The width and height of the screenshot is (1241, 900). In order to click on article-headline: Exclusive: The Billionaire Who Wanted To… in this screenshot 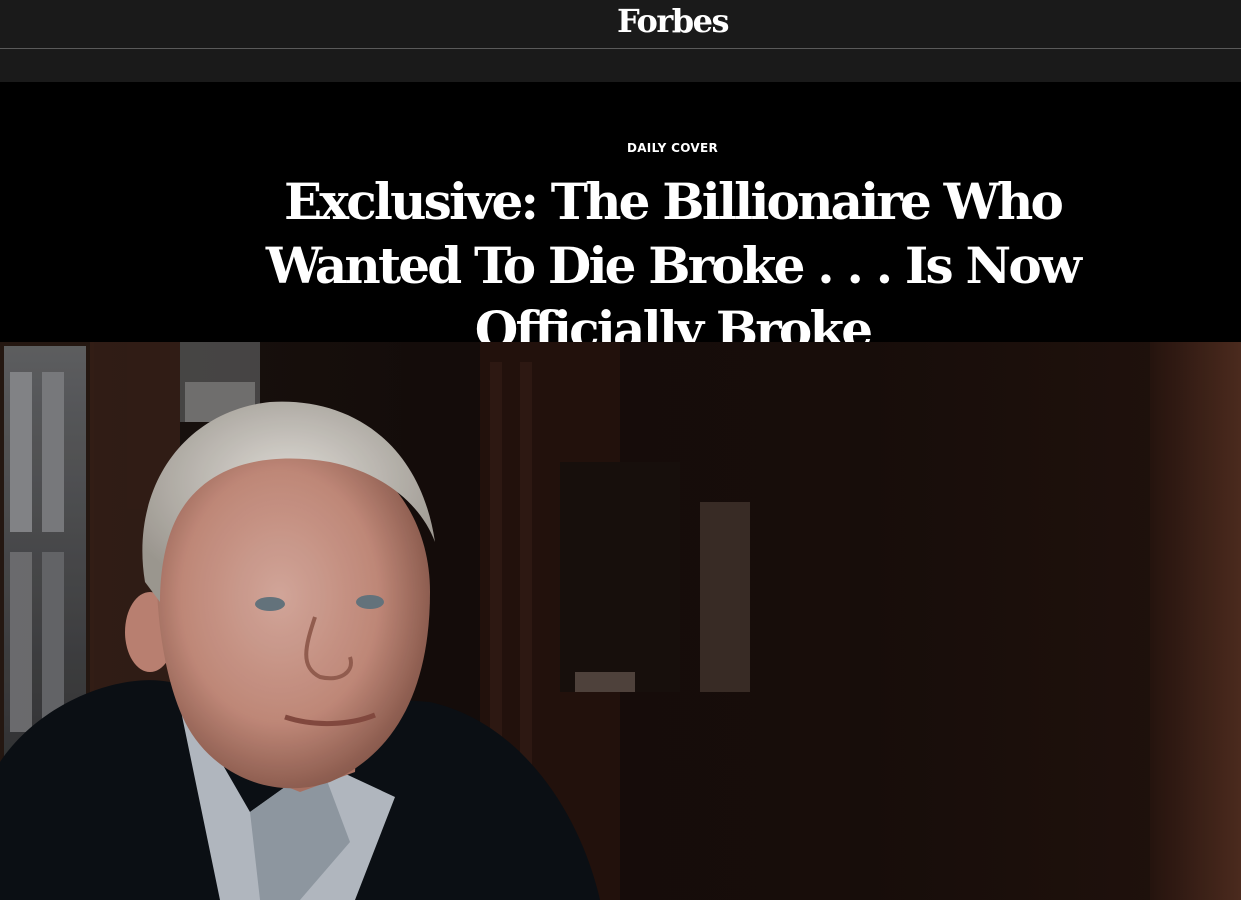, I will do `click(673, 265)`.